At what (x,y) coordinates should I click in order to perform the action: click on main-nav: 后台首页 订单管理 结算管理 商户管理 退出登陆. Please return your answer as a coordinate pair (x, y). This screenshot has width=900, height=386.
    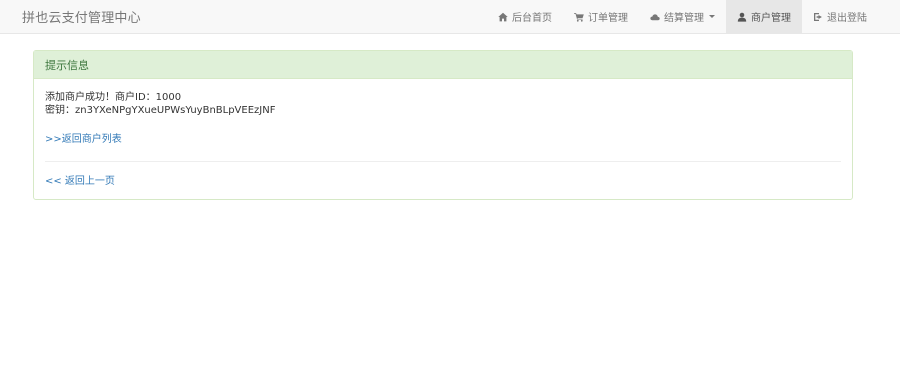
    Looking at the image, I should click on (682, 16).